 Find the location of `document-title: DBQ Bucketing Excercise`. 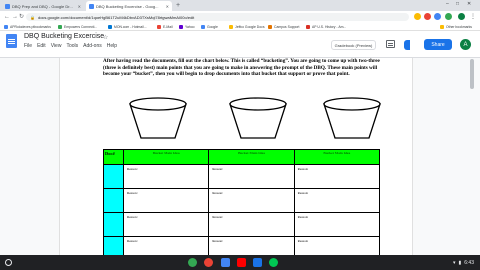

document-title: DBQ Bucketing Excercise is located at coordinates (64, 36).